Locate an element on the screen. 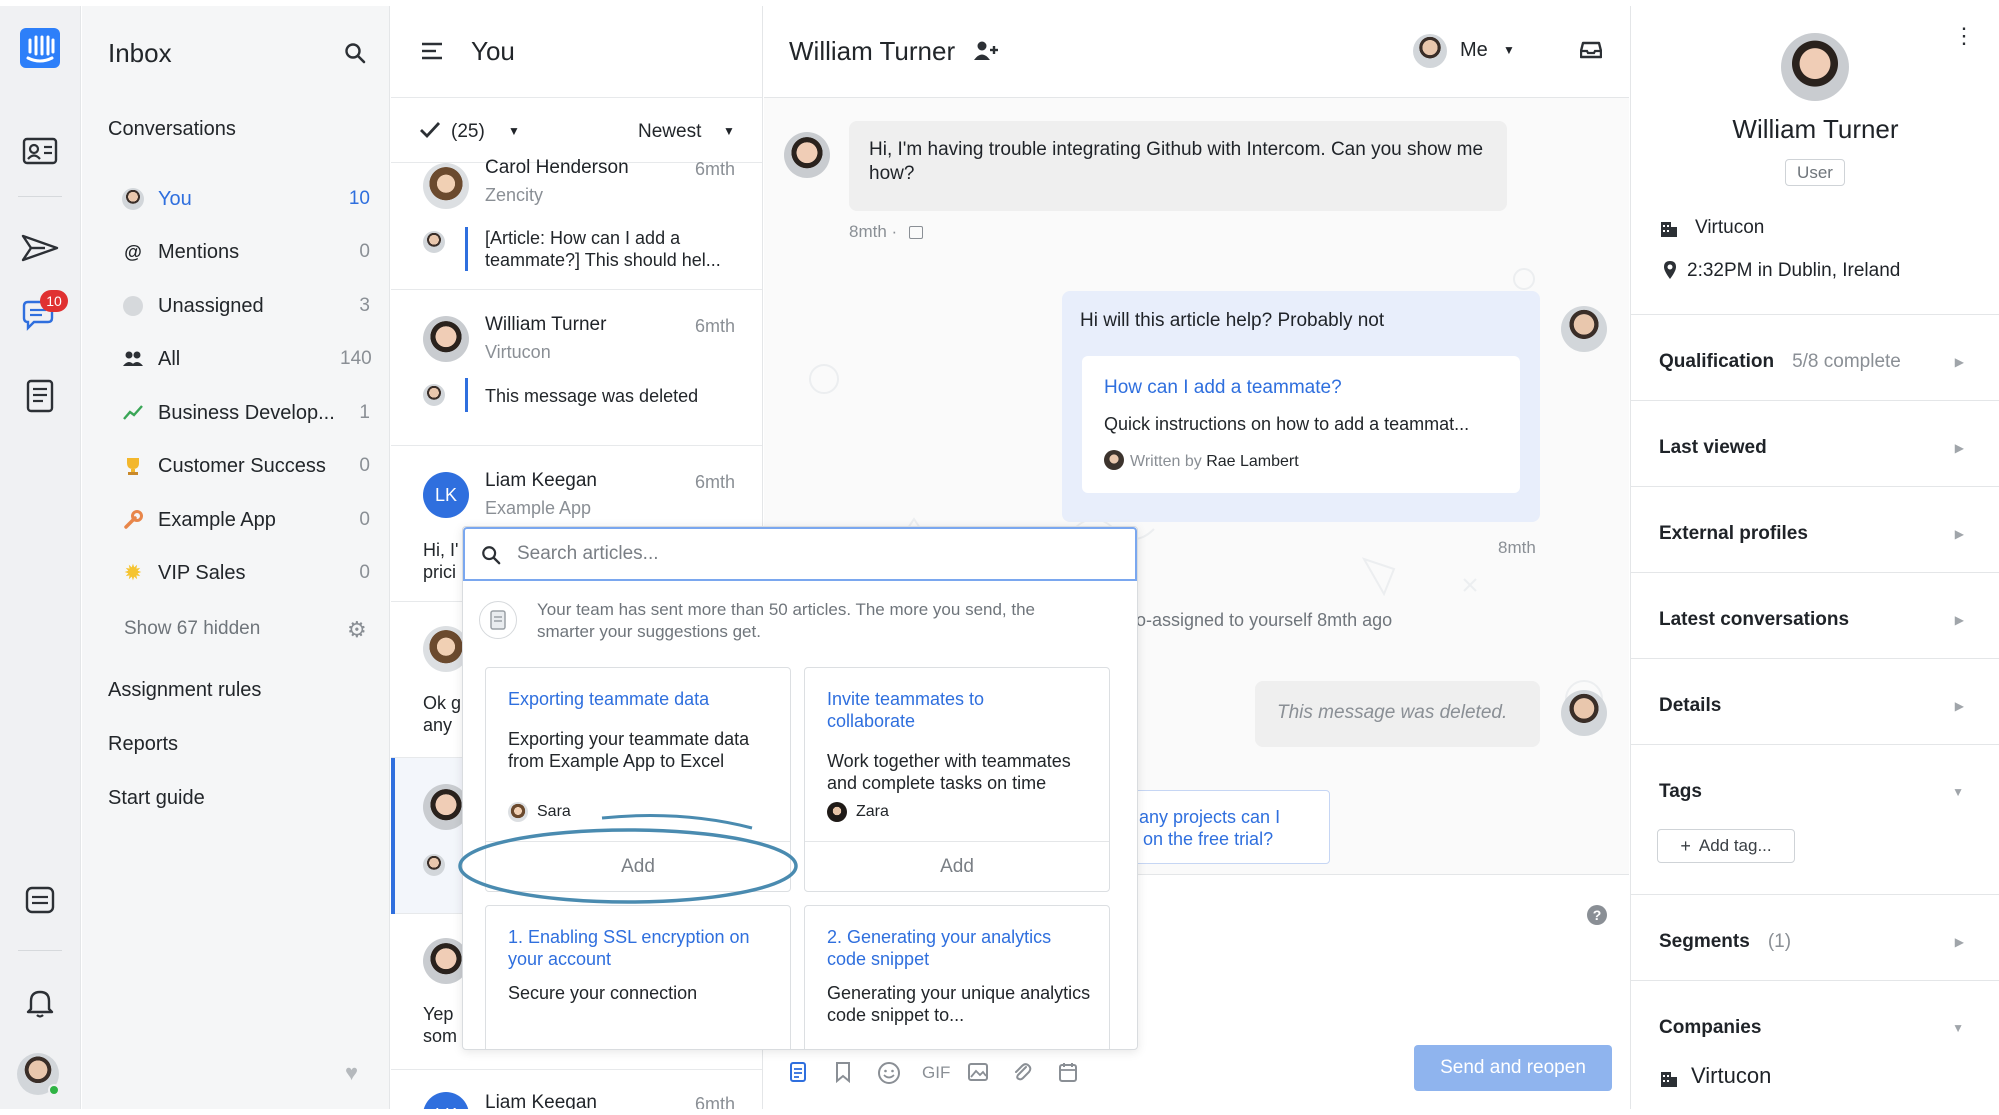 The image size is (1999, 1115). insert-article-icon is located at coordinates (798, 1074).